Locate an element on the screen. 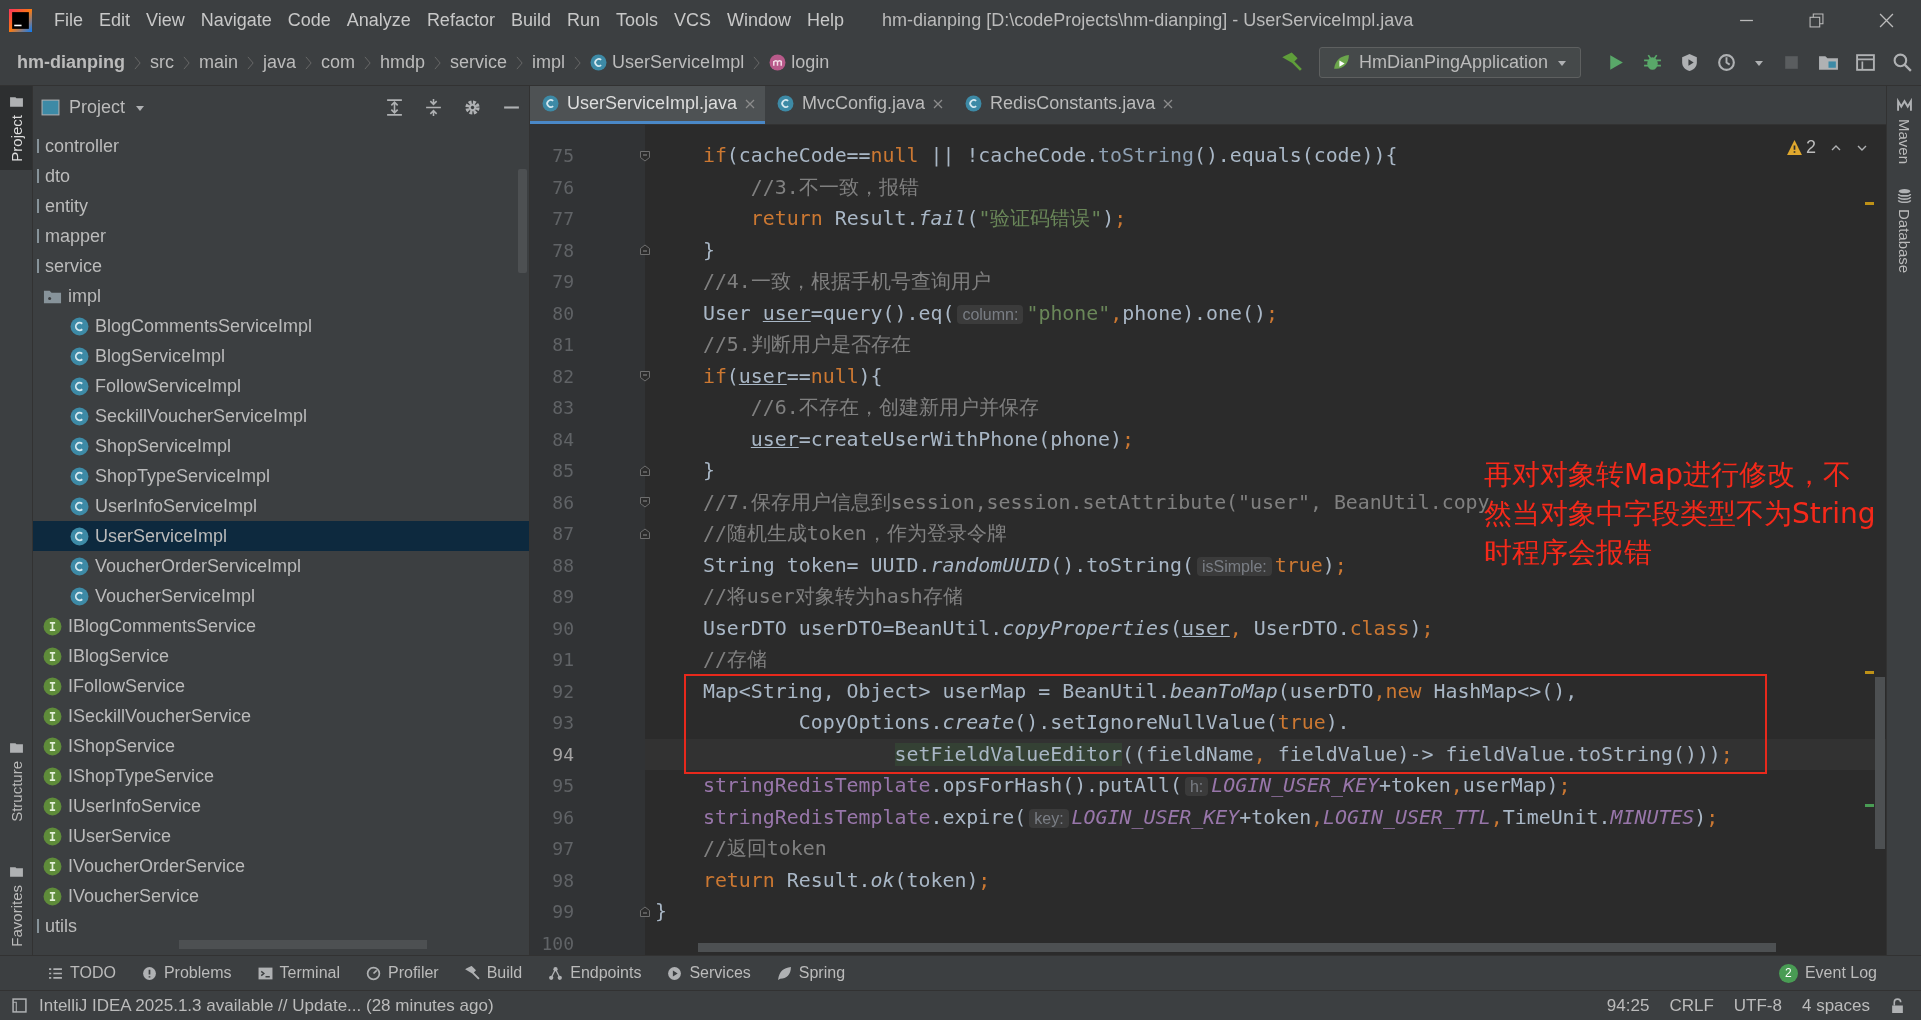 This screenshot has height=1020, width=1921. tree-item: ShopTypeServiceImpl is located at coordinates (281, 476).